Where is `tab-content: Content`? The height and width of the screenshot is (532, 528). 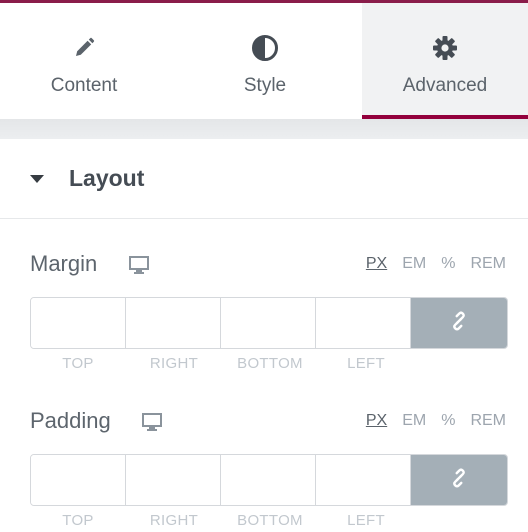
tab-content: Content is located at coordinates (84, 61).